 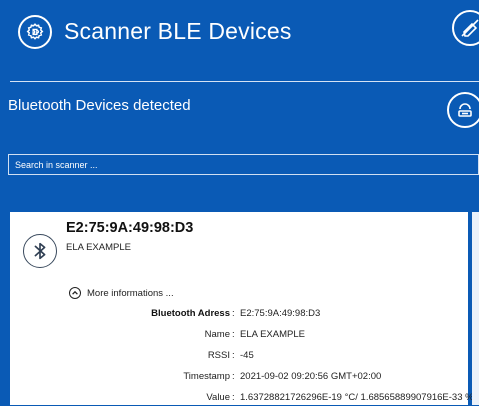 I want to click on detail-value: E2:75:9A:49:98:D3, so click(x=280, y=313).